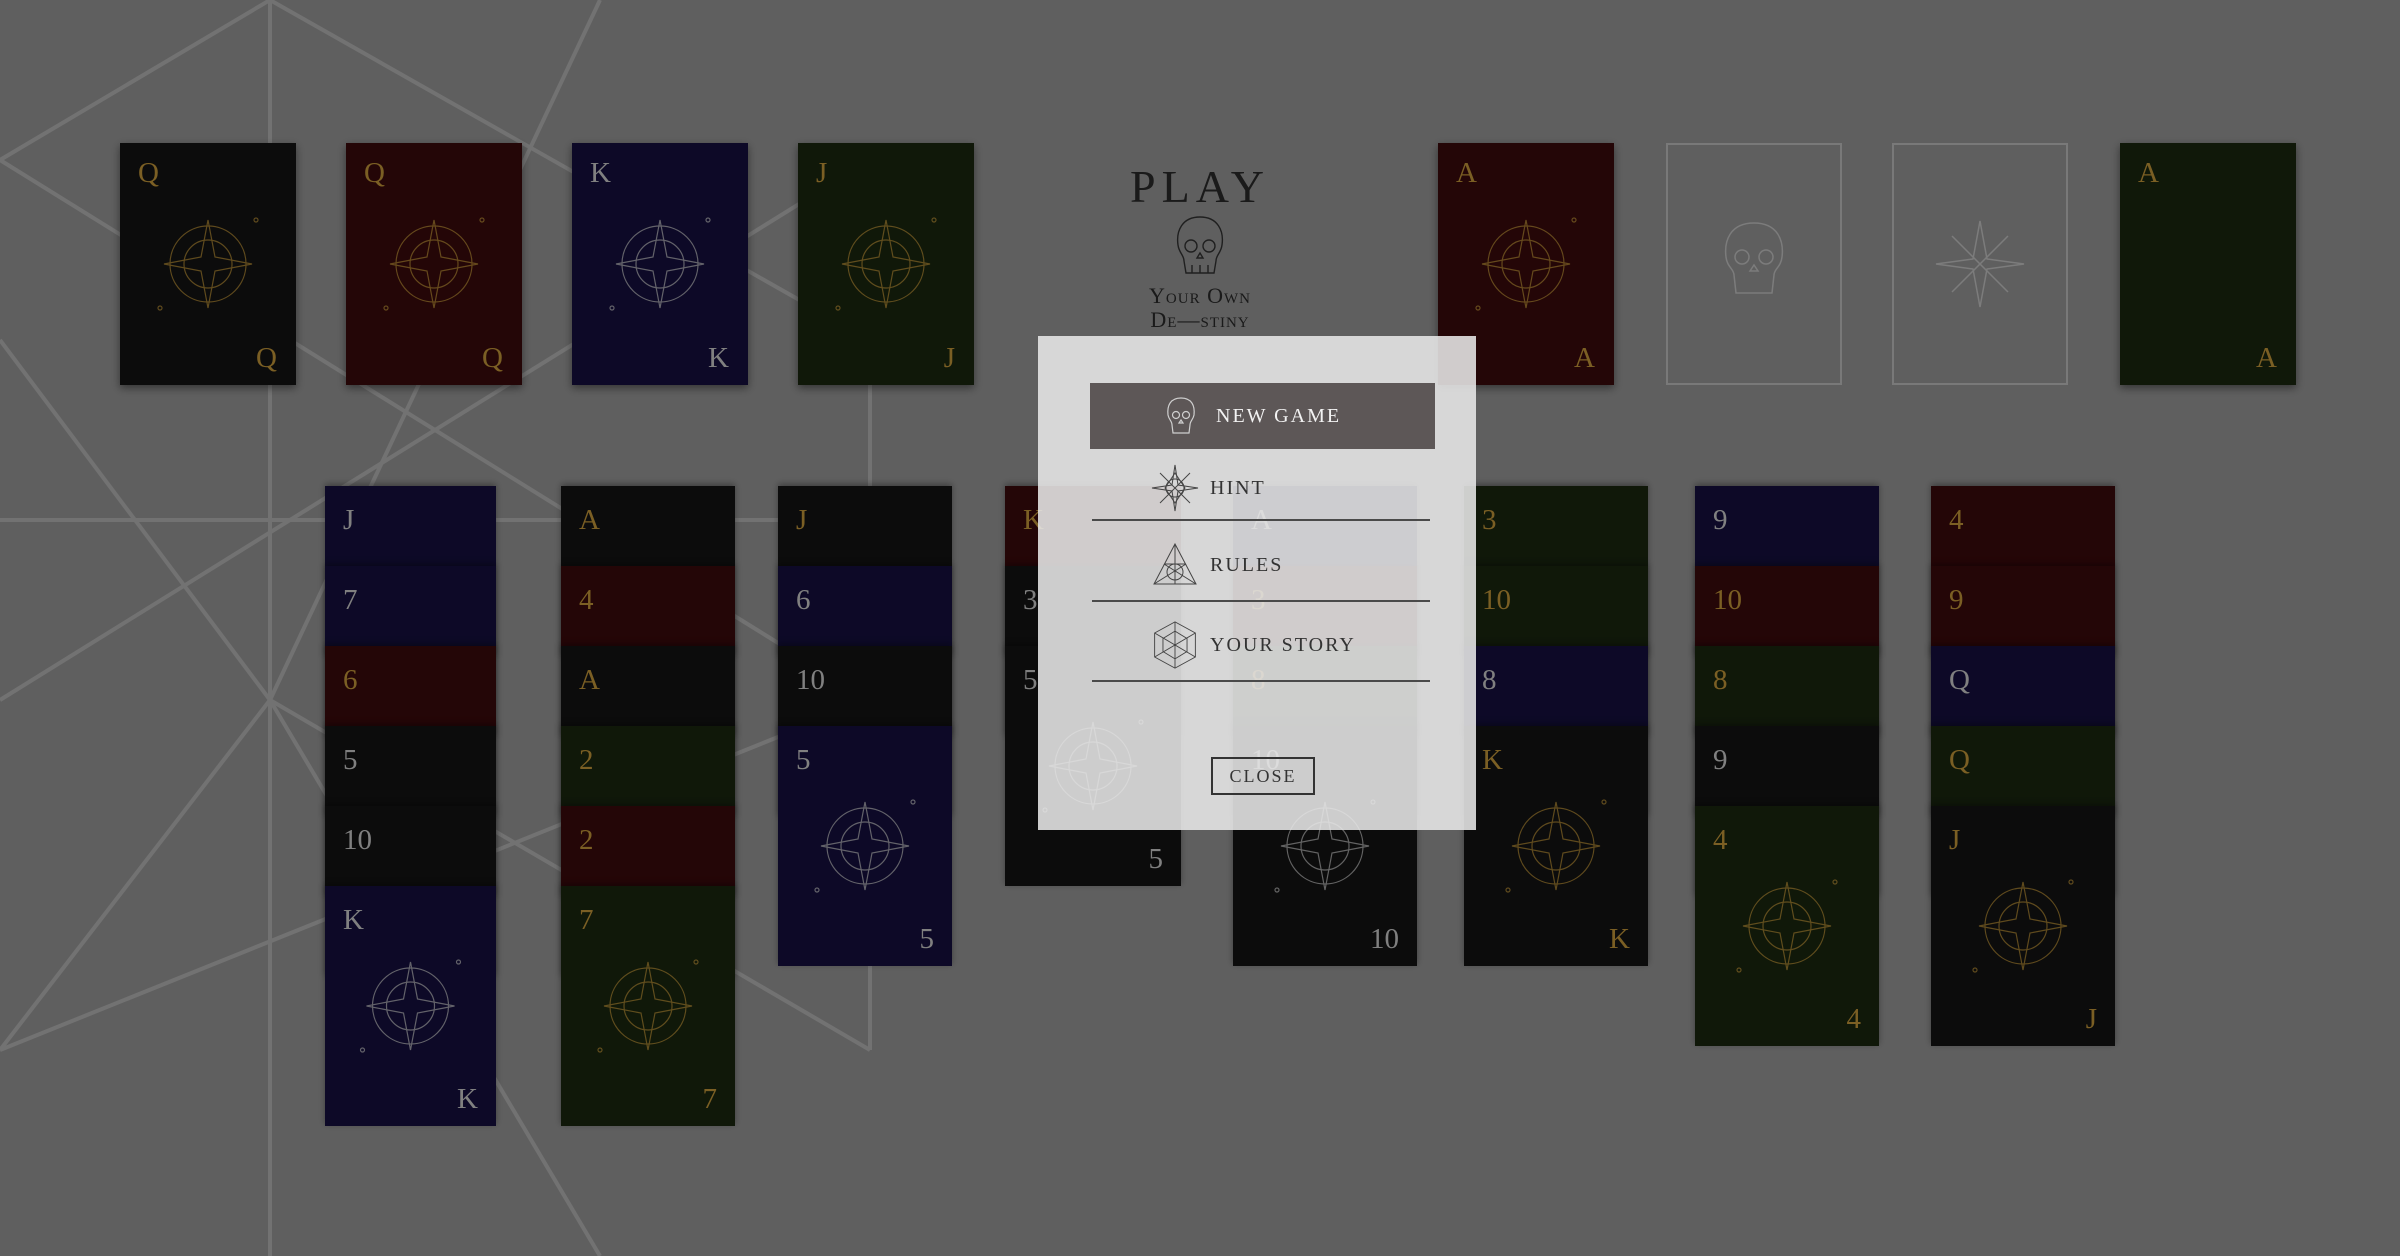 The height and width of the screenshot is (1256, 2400). I want to click on hint-button: HINT, so click(1261, 489).